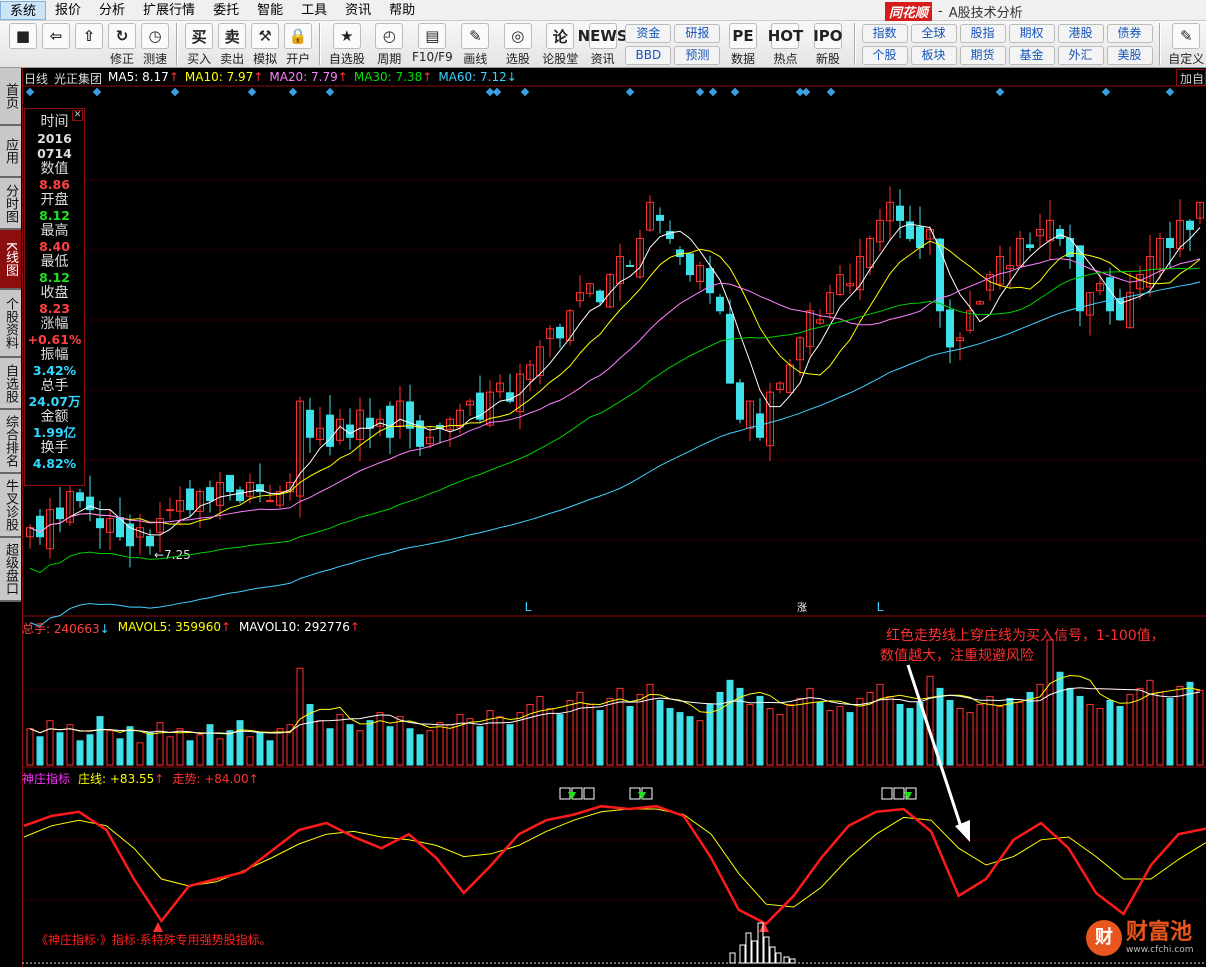 This screenshot has width=1206, height=967. Describe the element at coordinates (358, 10) in the screenshot. I see `menu-item: 资讯` at that location.